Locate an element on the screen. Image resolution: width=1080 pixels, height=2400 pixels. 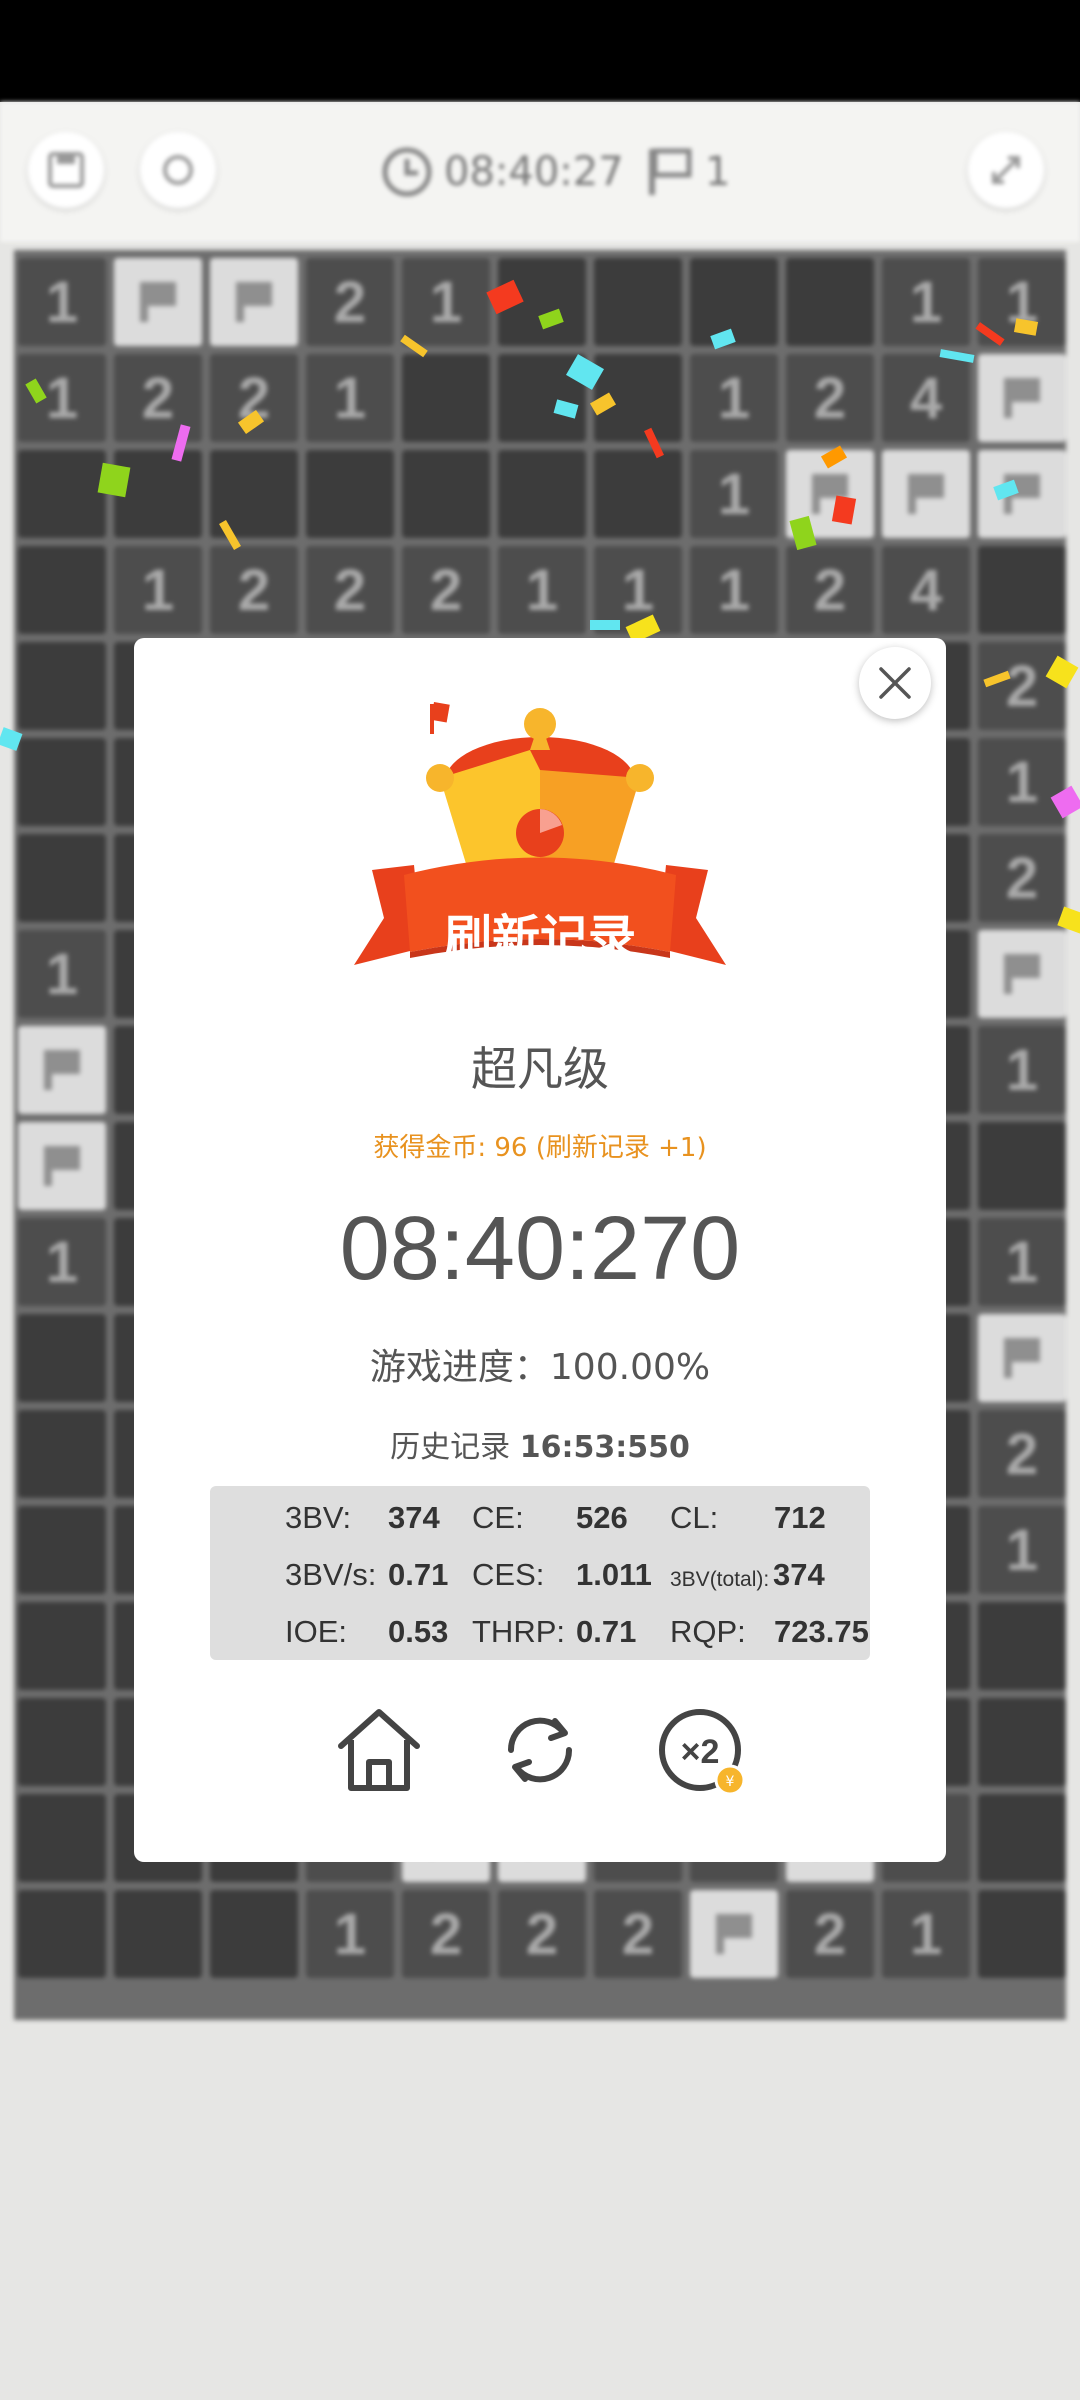
stat-cl-value: 712 is located at coordinates (800, 1517).